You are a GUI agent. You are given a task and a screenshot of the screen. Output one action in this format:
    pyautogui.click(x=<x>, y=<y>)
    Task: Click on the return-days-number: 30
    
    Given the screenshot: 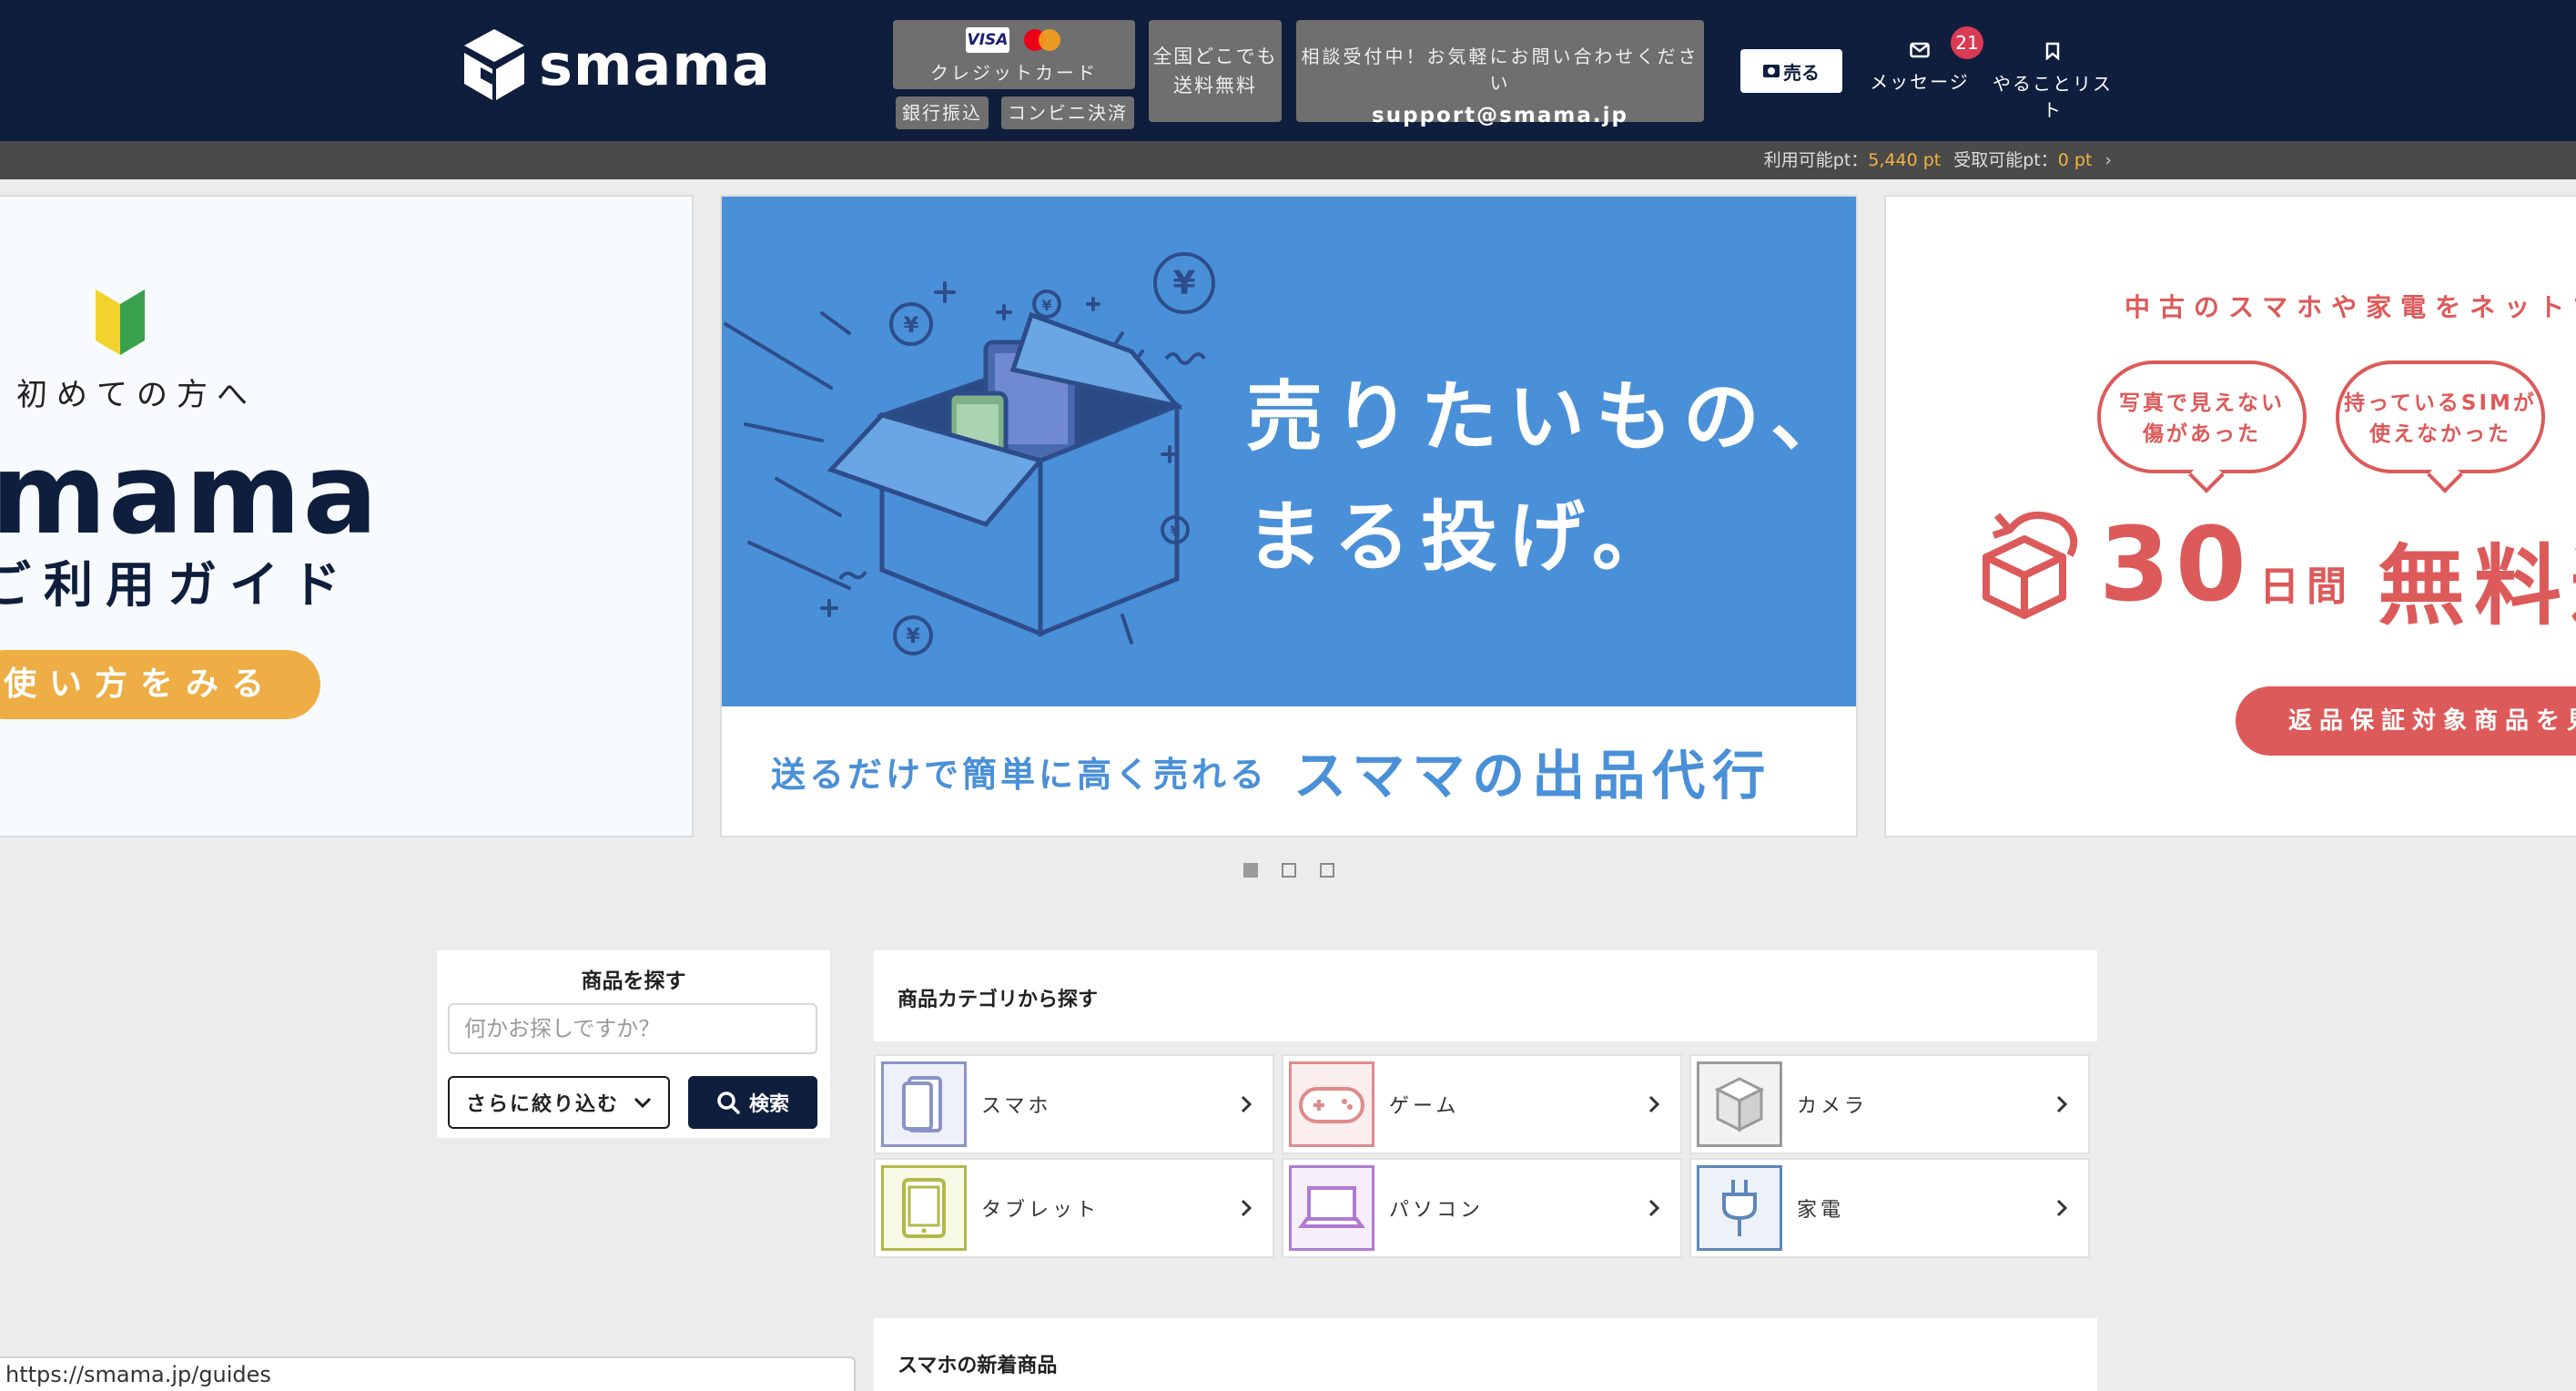 What is the action you would take?
    pyautogui.click(x=2175, y=565)
    